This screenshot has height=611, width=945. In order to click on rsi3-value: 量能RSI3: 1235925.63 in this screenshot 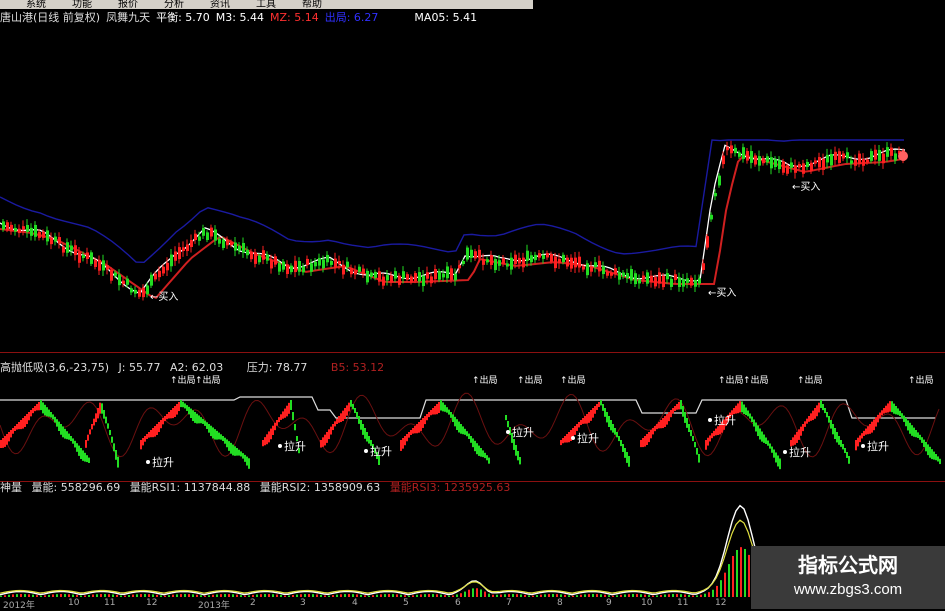, I will do `click(450, 487)`.